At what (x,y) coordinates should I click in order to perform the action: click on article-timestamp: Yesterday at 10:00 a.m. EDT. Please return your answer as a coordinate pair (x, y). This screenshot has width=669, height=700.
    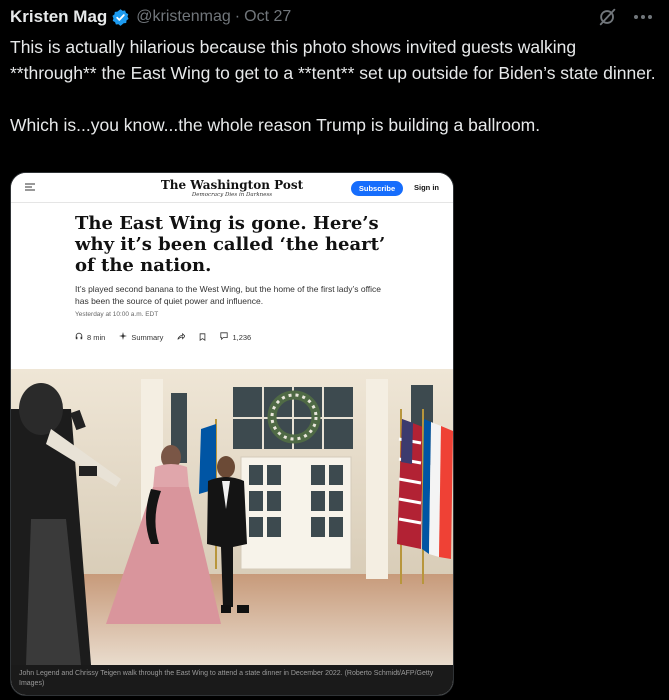
    Looking at the image, I should click on (117, 314).